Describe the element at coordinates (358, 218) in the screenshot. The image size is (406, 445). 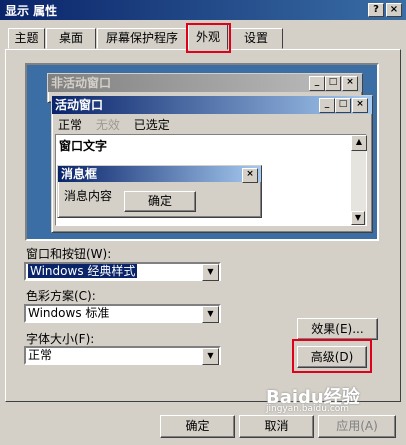
I see `scroll-down-icon: ▼` at that location.